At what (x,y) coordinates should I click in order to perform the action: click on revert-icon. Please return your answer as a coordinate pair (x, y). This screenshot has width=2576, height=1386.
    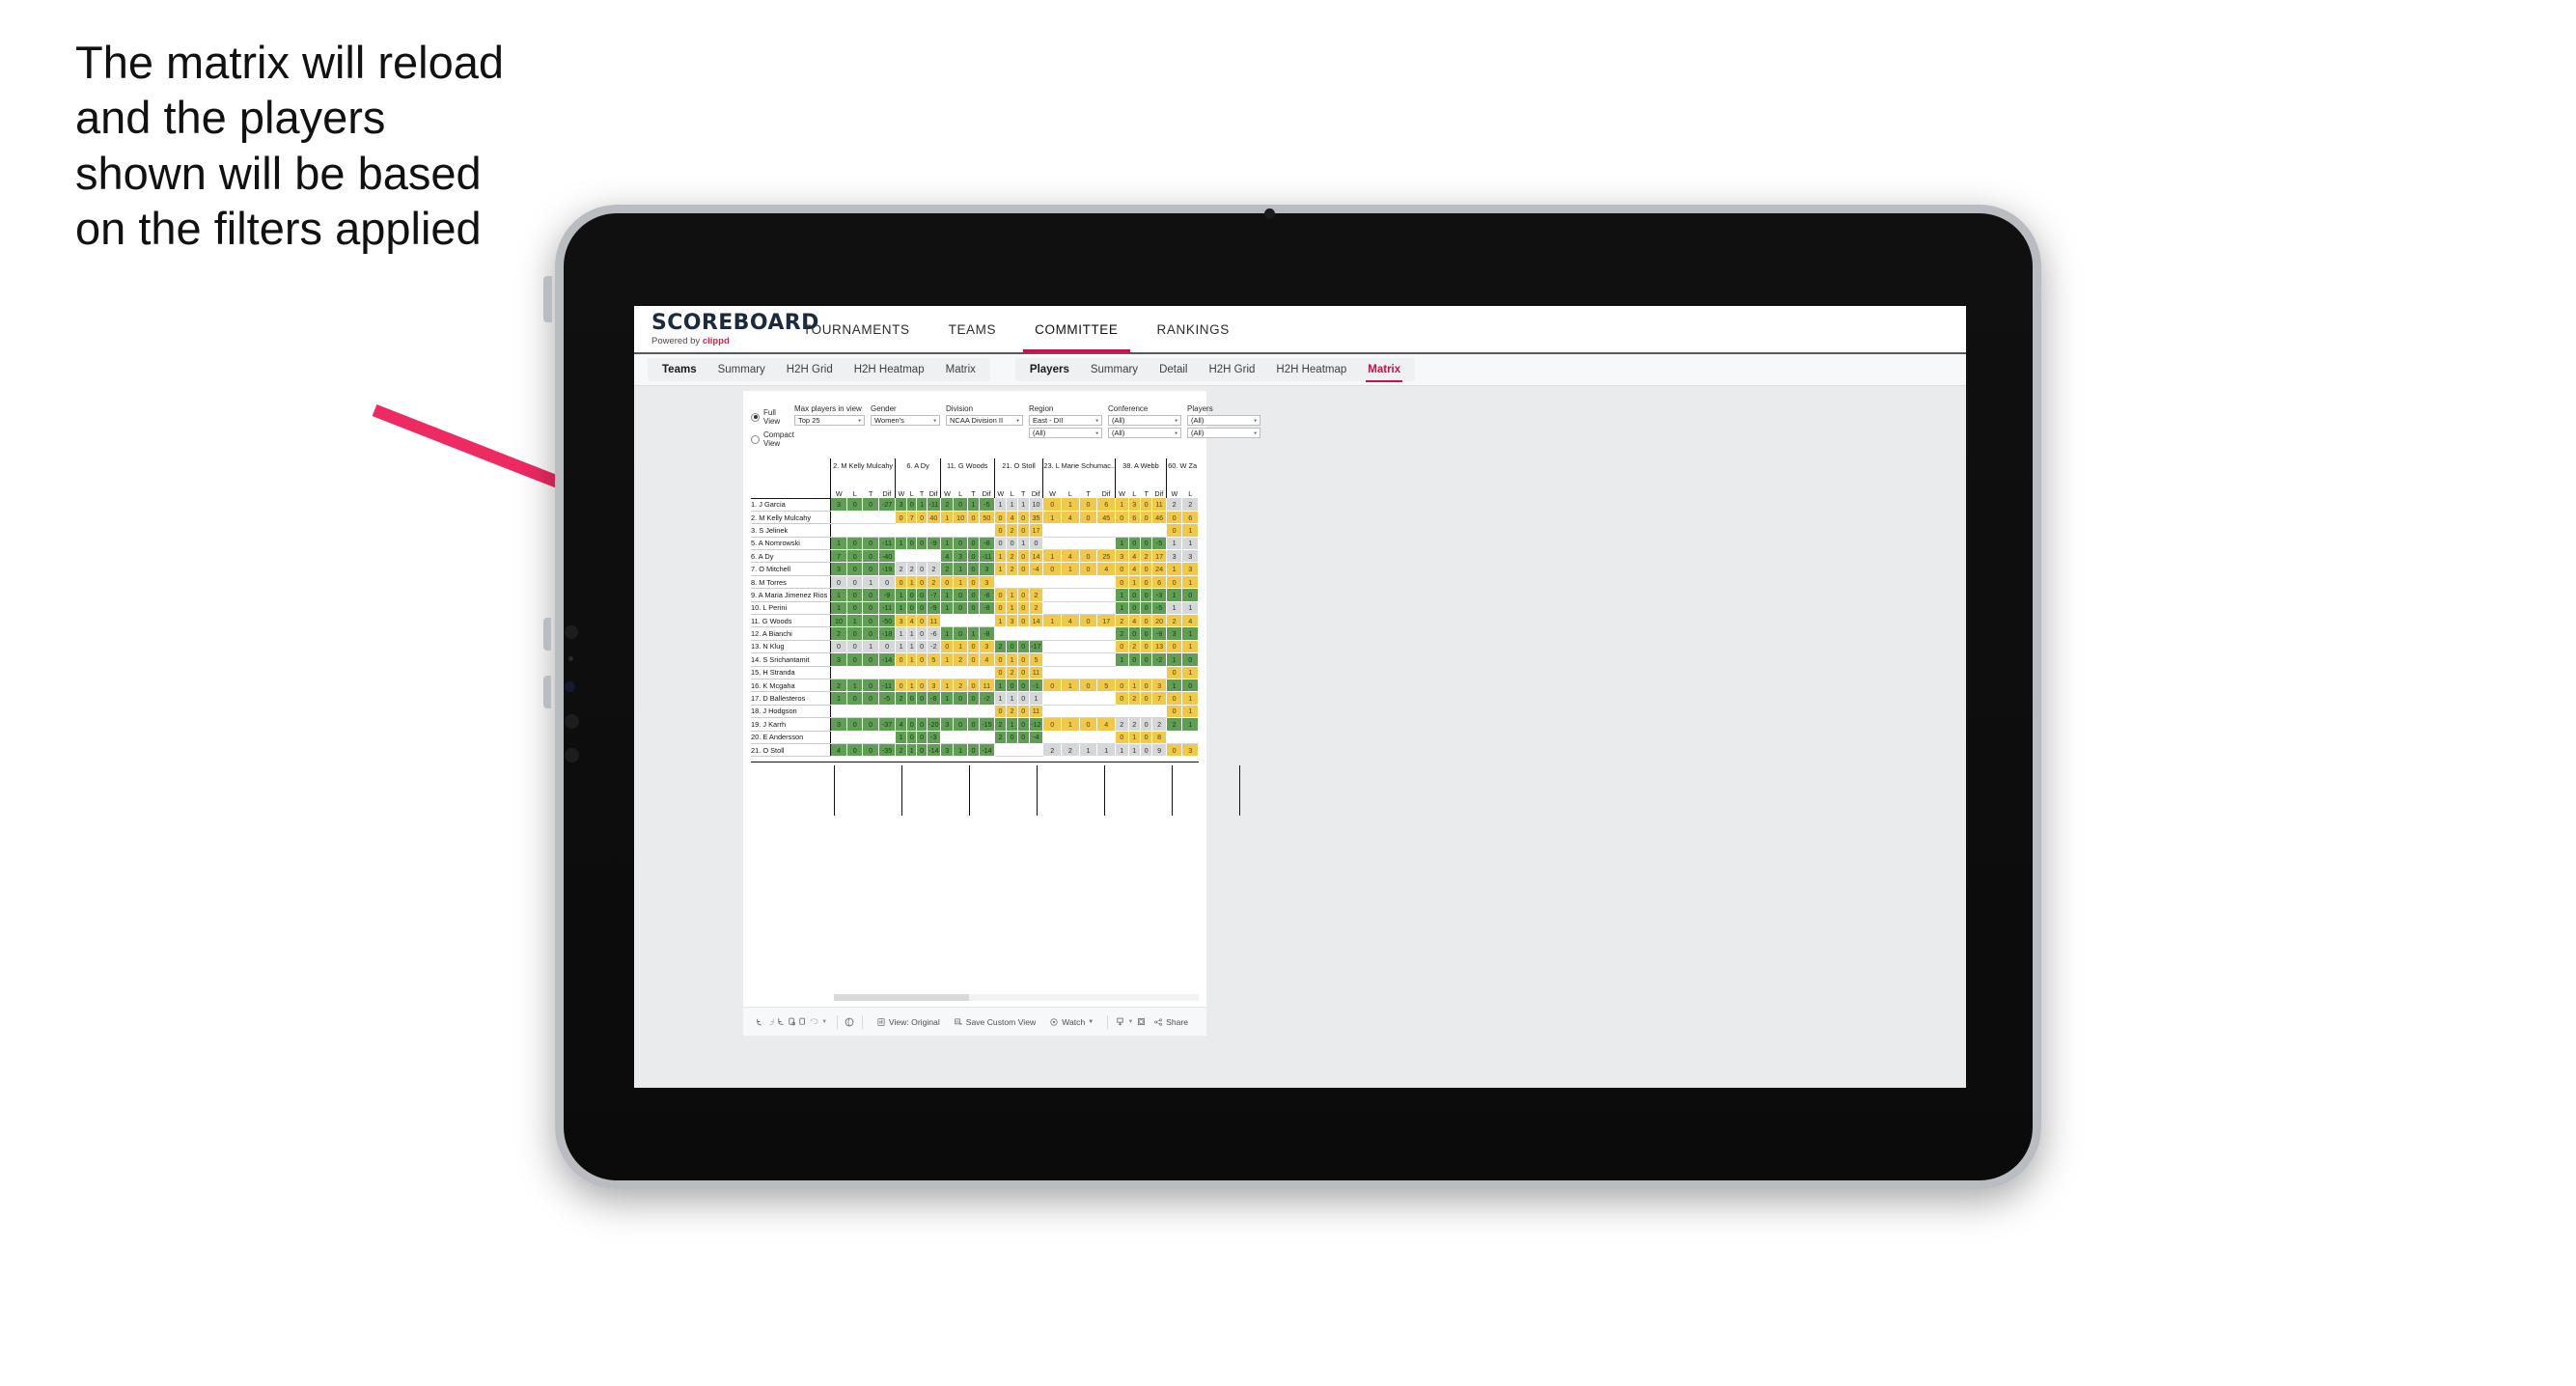
    Looking at the image, I should click on (781, 1022).